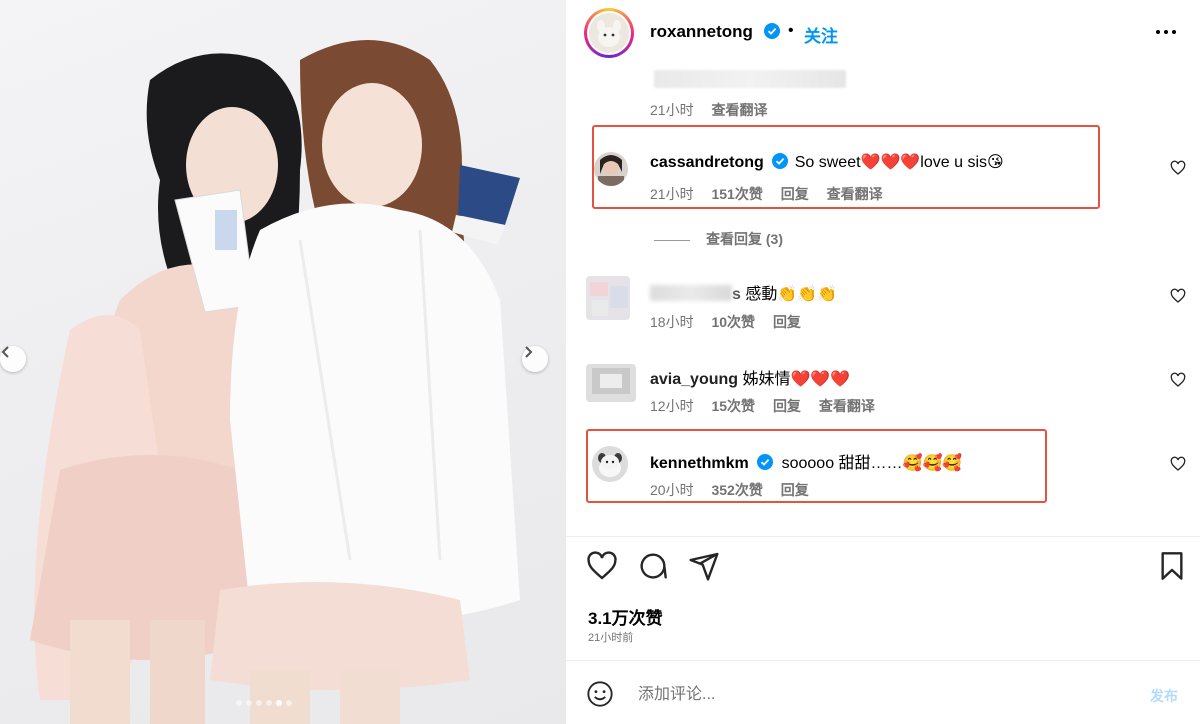 The image size is (1200, 724). I want to click on comment-text: So sweet, so click(827, 162).